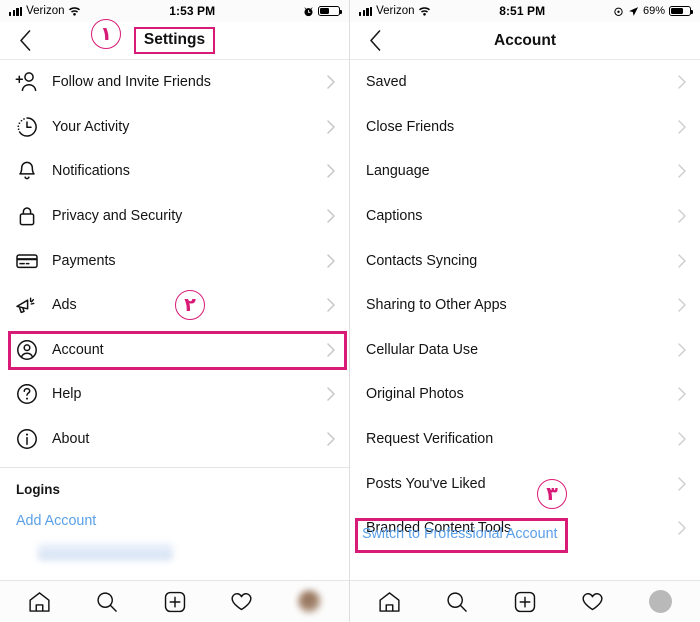 The width and height of the screenshot is (700, 622). What do you see at coordinates (174, 260) in the screenshot?
I see `sidebar-item-payments: Payments` at bounding box center [174, 260].